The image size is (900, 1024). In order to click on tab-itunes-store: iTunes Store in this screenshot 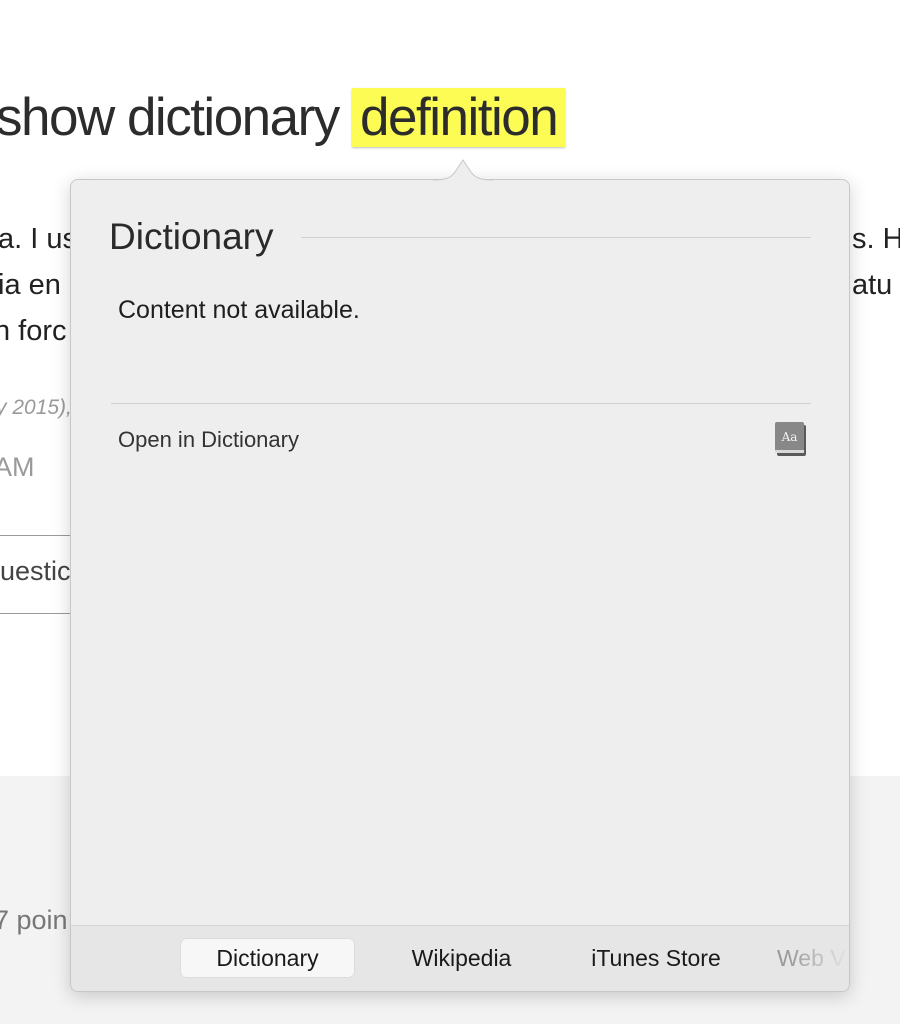, I will do `click(656, 958)`.